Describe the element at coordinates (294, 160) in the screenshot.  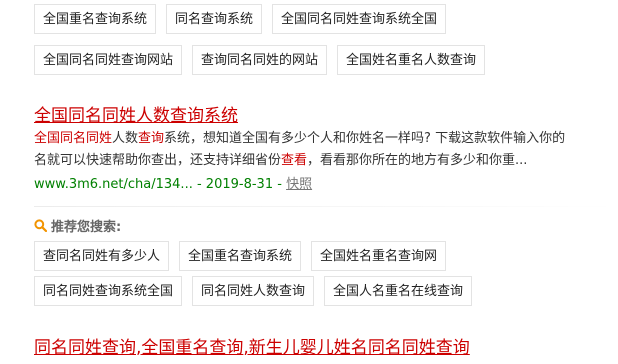
I see `snippet-highlight: 查看` at that location.